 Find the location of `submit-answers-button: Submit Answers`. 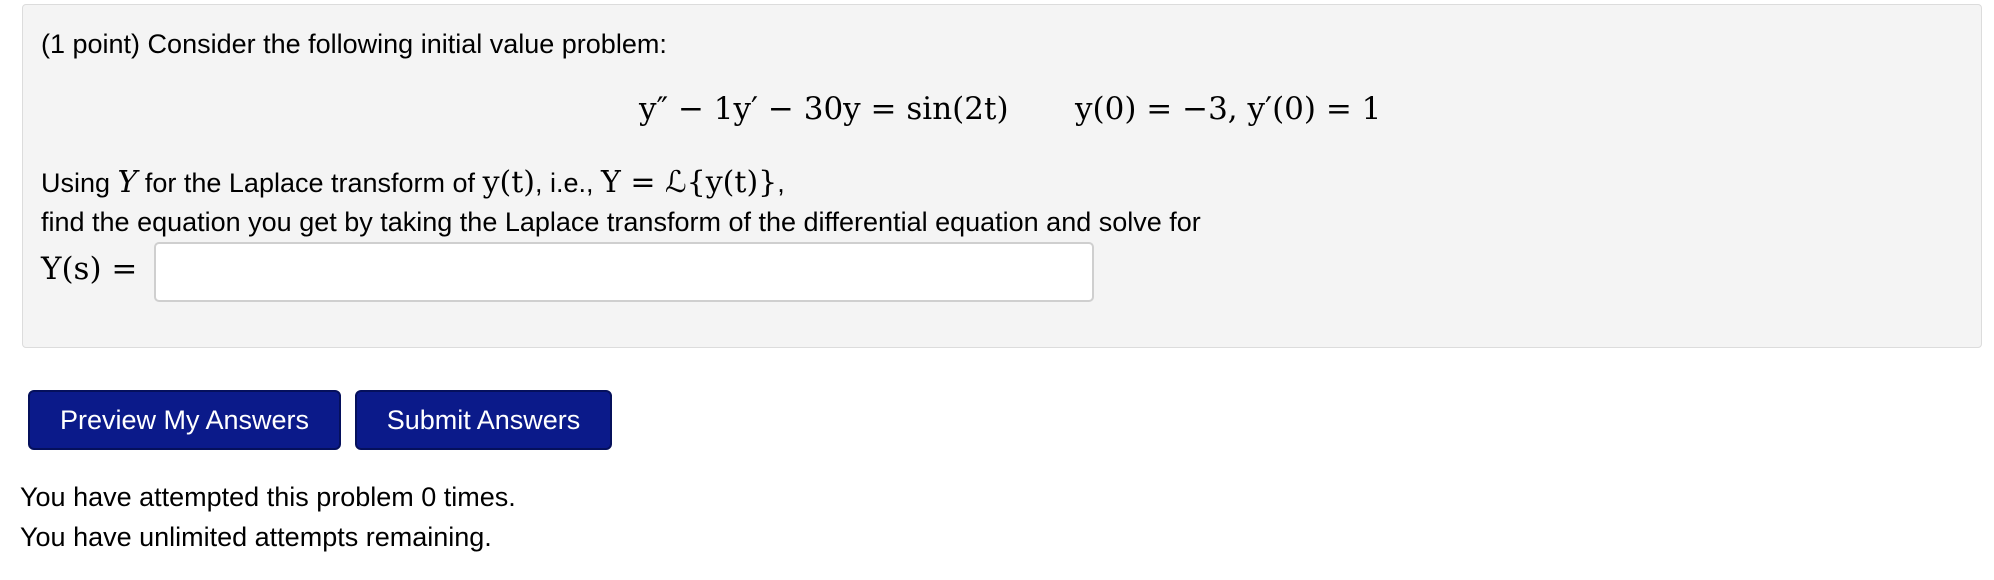

submit-answers-button: Submit Answers is located at coordinates (483, 420).